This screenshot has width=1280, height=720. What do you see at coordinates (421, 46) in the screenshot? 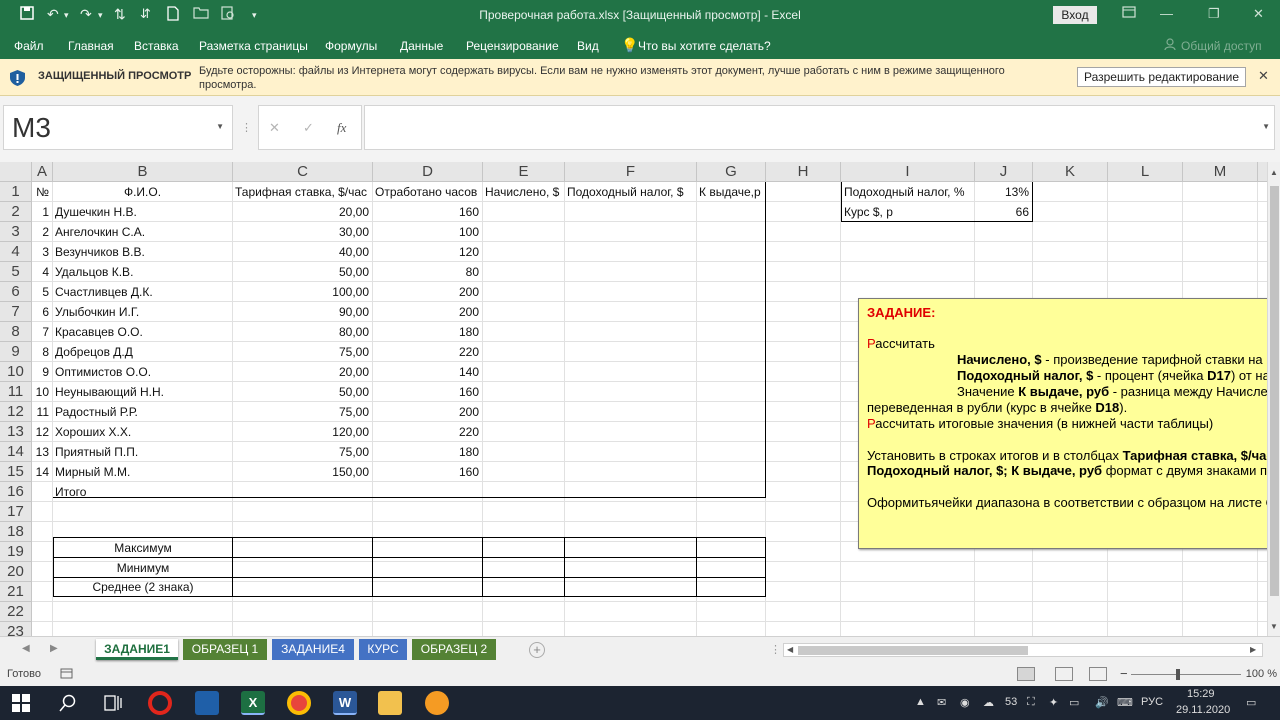
I see `tab-data: Данные` at bounding box center [421, 46].